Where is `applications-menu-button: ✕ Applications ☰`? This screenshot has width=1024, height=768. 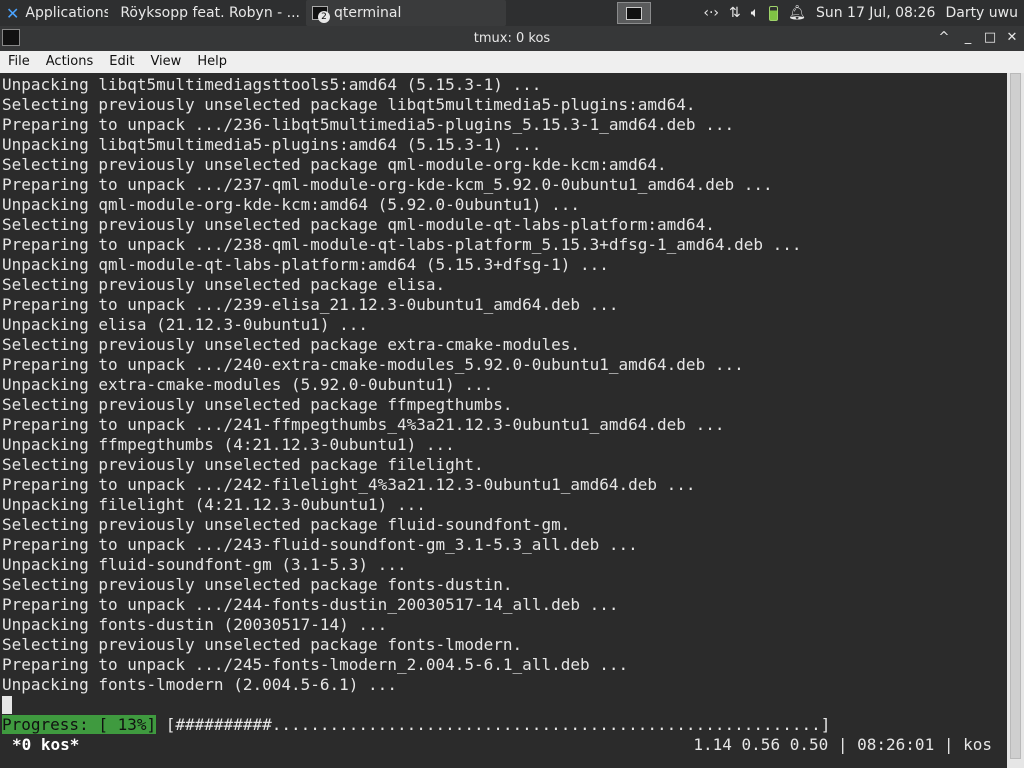 applications-menu-button: ✕ Applications ☰ is located at coordinates (54, 13).